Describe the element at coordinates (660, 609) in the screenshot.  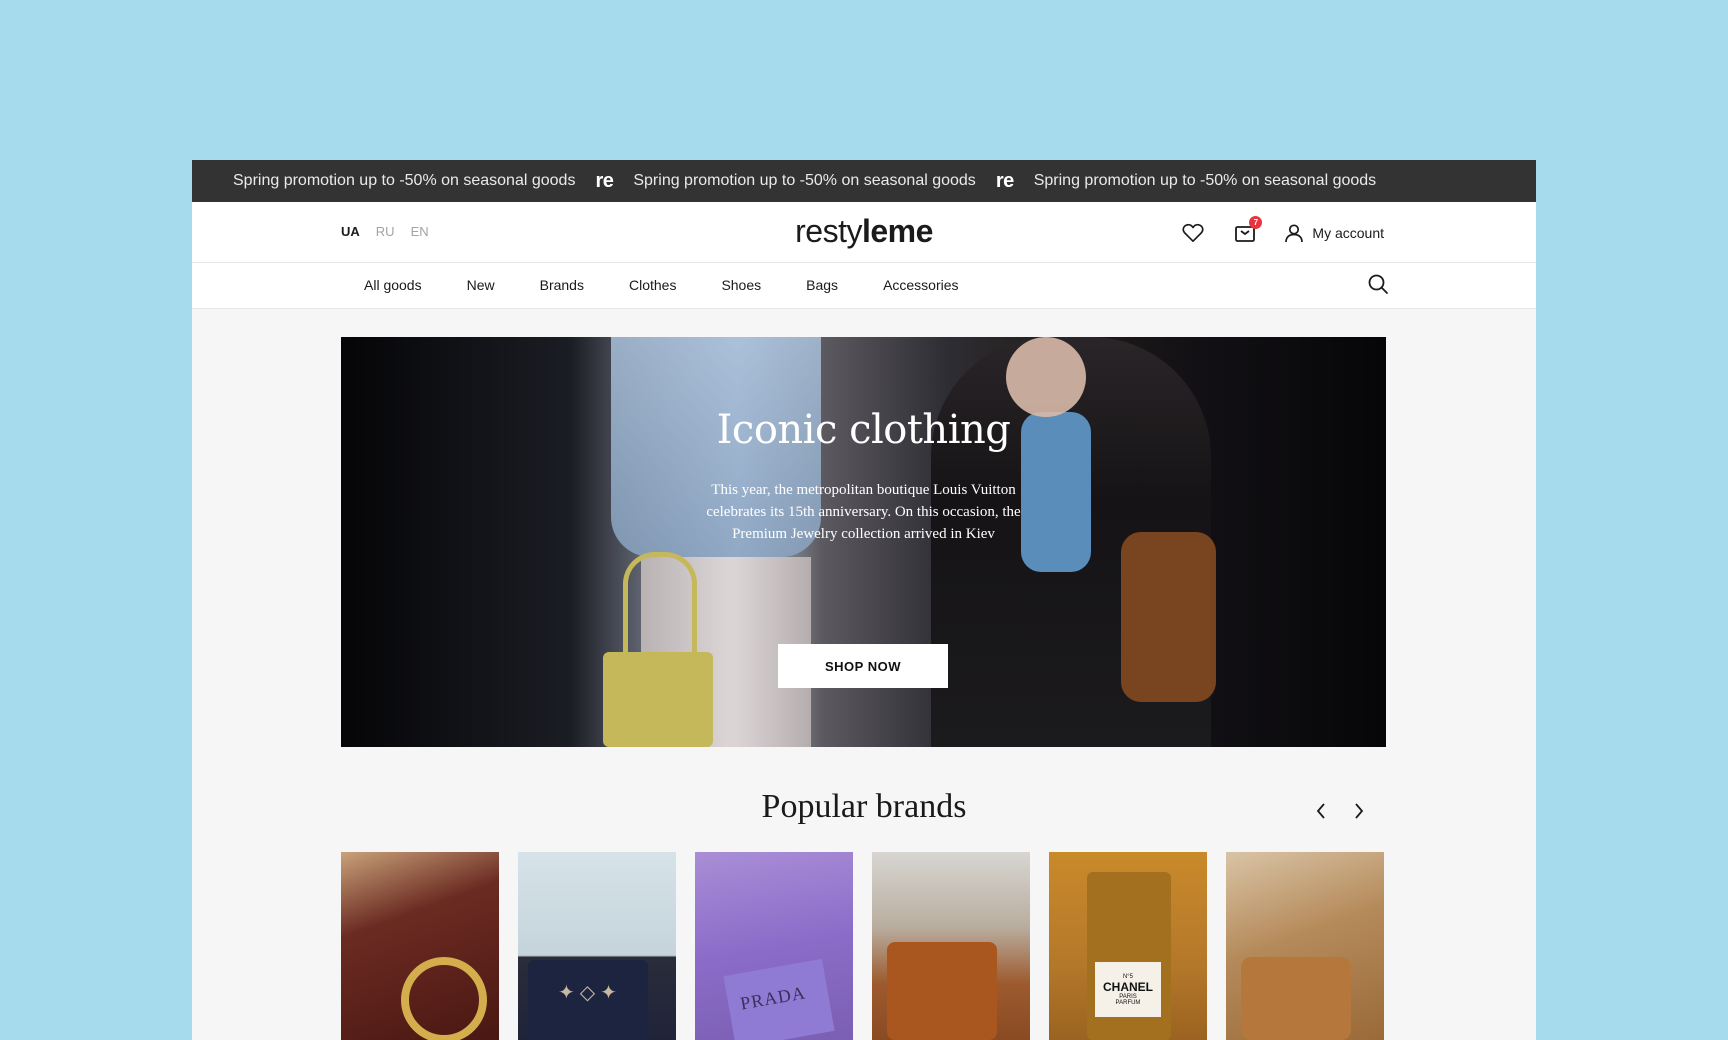
I see `hero-image-bag-handle` at that location.